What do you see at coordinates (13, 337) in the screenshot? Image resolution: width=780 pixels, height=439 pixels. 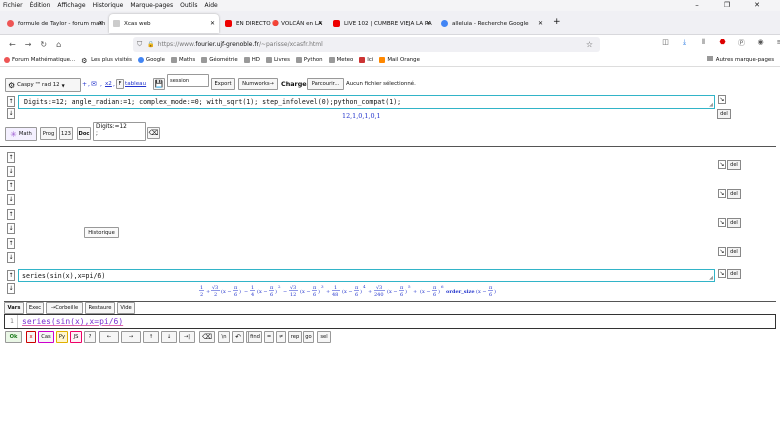 I see `ok-button: Ok` at bounding box center [13, 337].